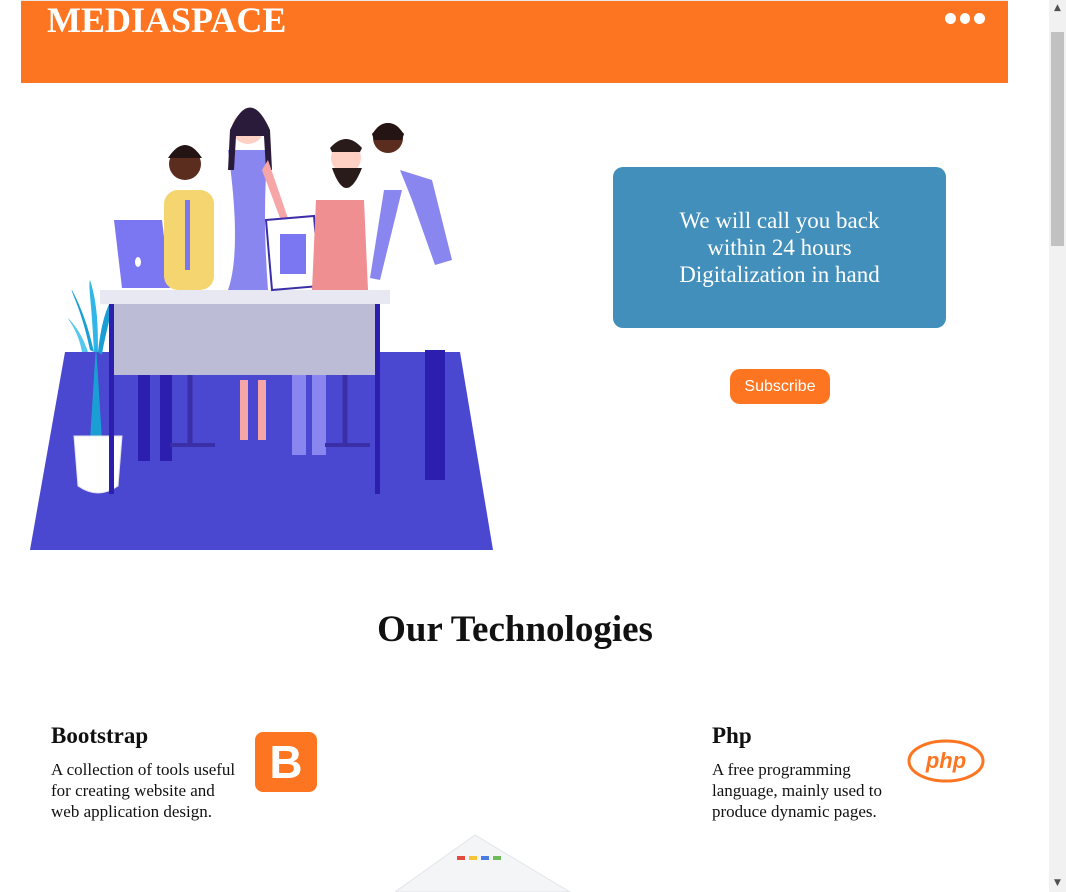 The image size is (1066, 892). What do you see at coordinates (1057, 883) in the screenshot?
I see `scroll-down-icon: ▼` at bounding box center [1057, 883].